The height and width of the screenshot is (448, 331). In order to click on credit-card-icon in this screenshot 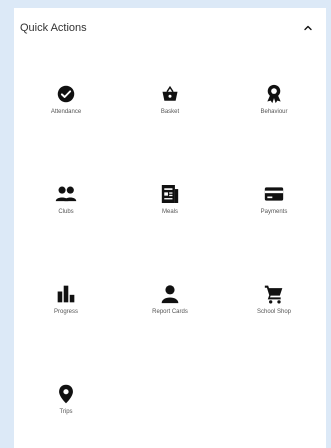, I will do `click(274, 194)`.